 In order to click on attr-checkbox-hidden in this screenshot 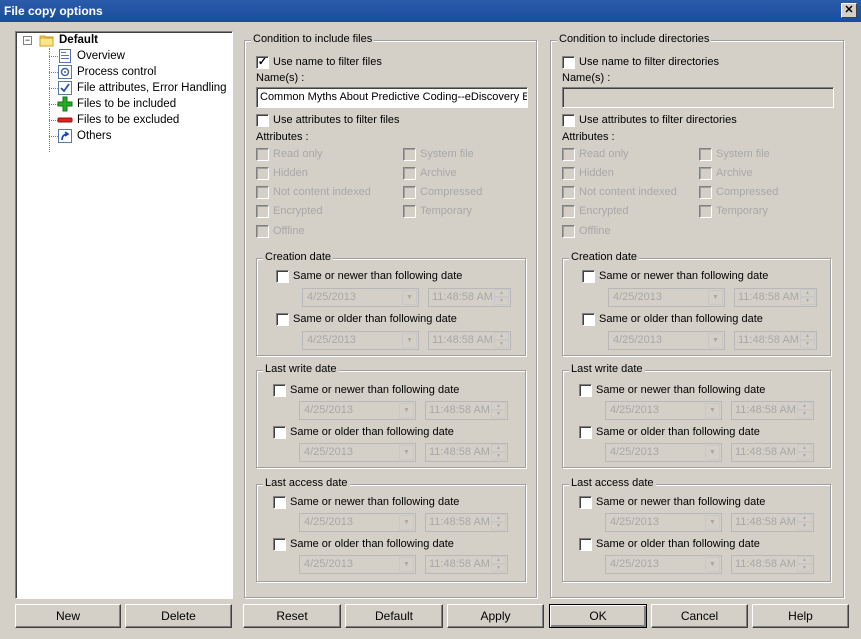, I will do `click(262, 173)`.